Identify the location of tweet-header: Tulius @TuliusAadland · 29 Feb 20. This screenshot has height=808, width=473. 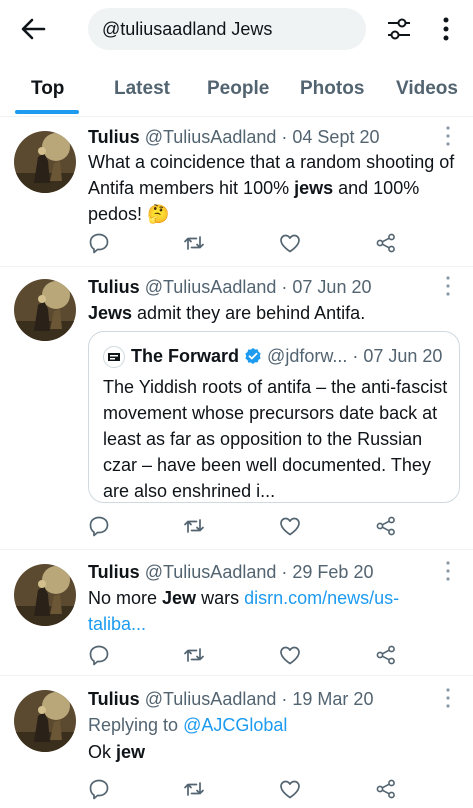
(230, 572).